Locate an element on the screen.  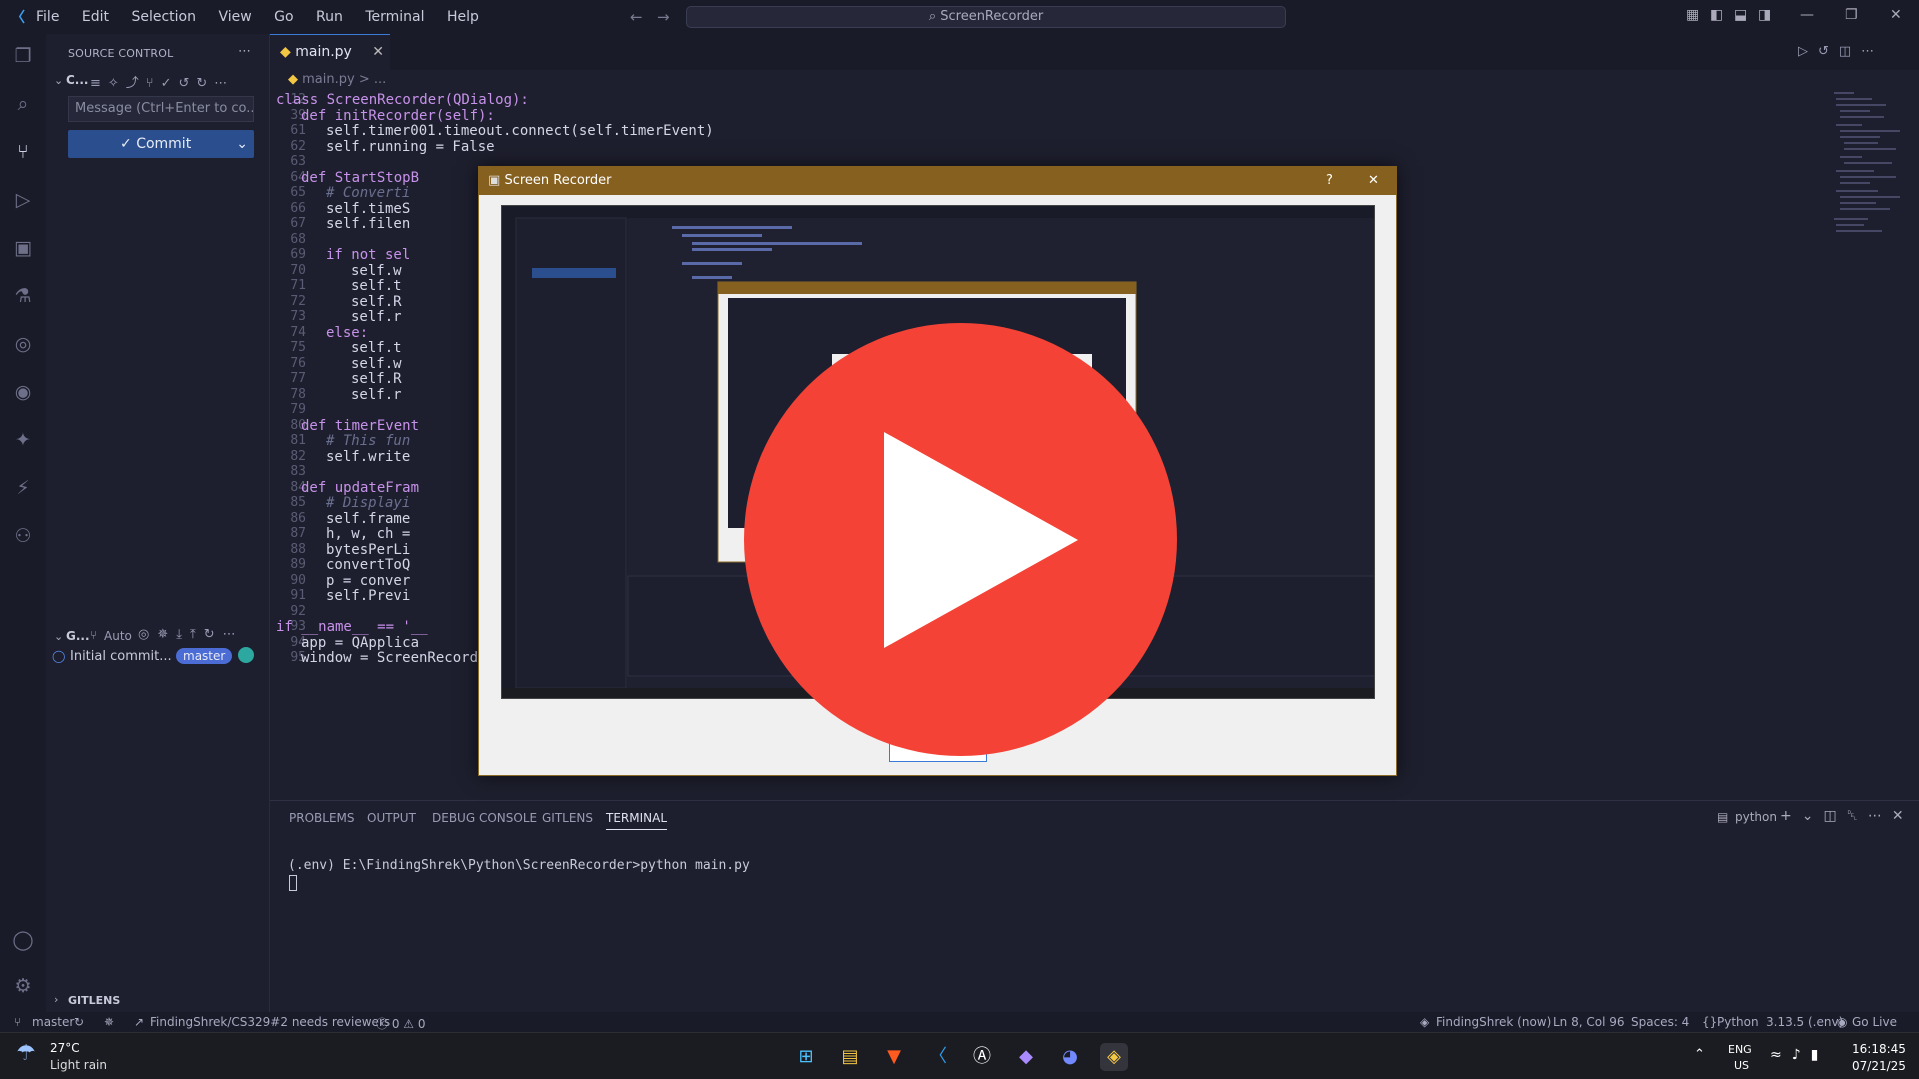
code-line: # This fun is located at coordinates (368, 441).